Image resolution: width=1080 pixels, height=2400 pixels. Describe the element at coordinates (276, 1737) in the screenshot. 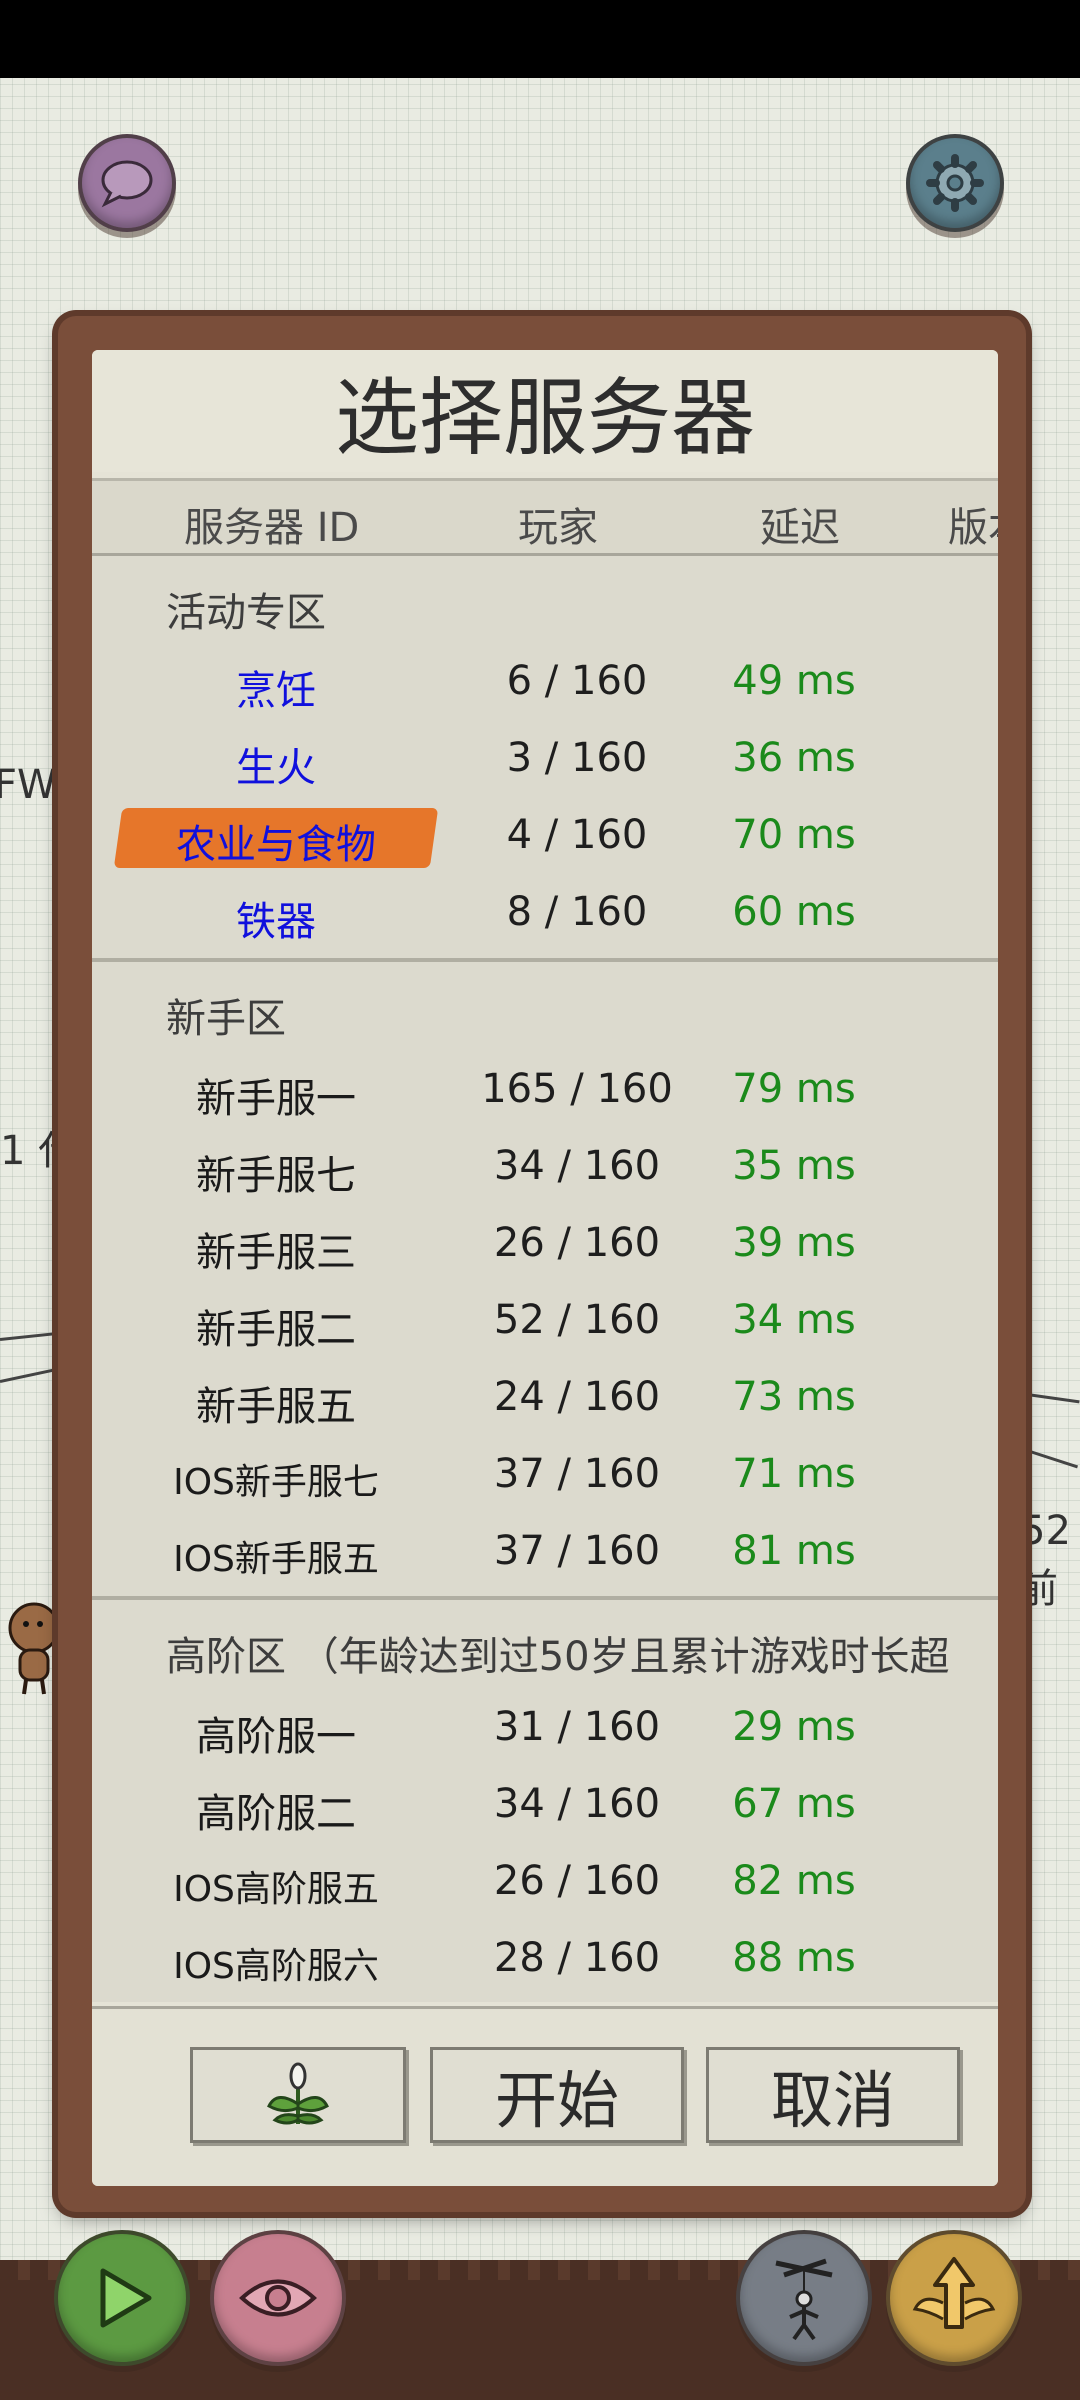

I see `server-id: 高阶服一` at that location.